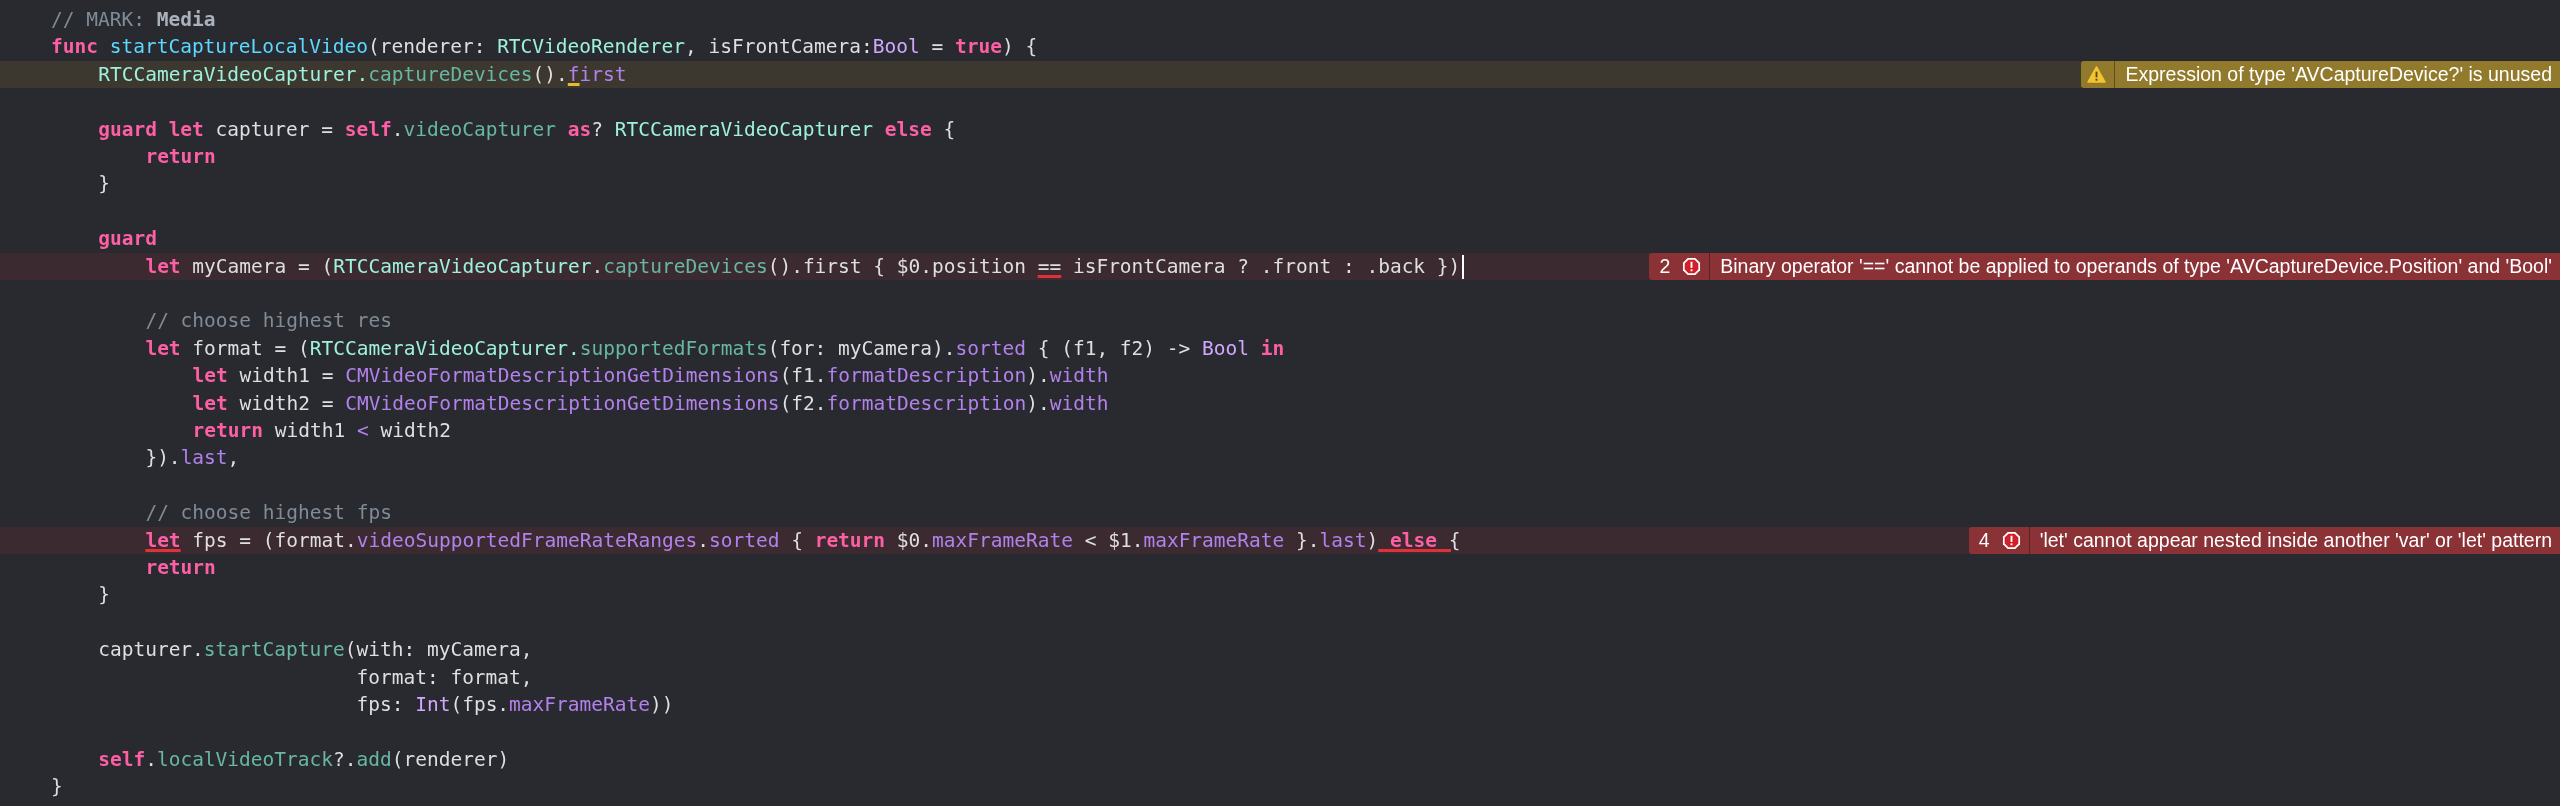 The image size is (2560, 806). What do you see at coordinates (803, 540) in the screenshot?
I see `code-line: let fps = (format.videoSupportedFrameRateRanges.sorted { return $0.maxFrameRate < $1.maxFrameRate }.last) else {` at bounding box center [803, 540].